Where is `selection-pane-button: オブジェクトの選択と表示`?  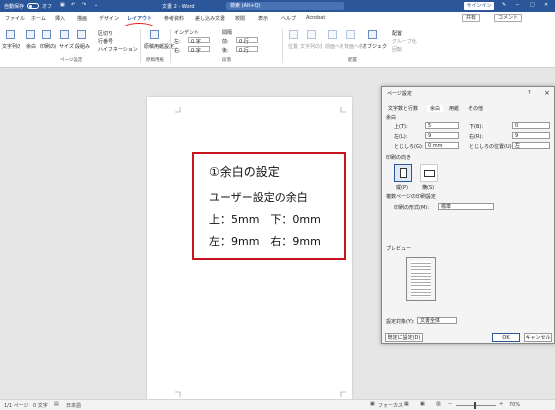
selection-pane-button: オブジェクトの選択と表示 is located at coordinates (375, 46).